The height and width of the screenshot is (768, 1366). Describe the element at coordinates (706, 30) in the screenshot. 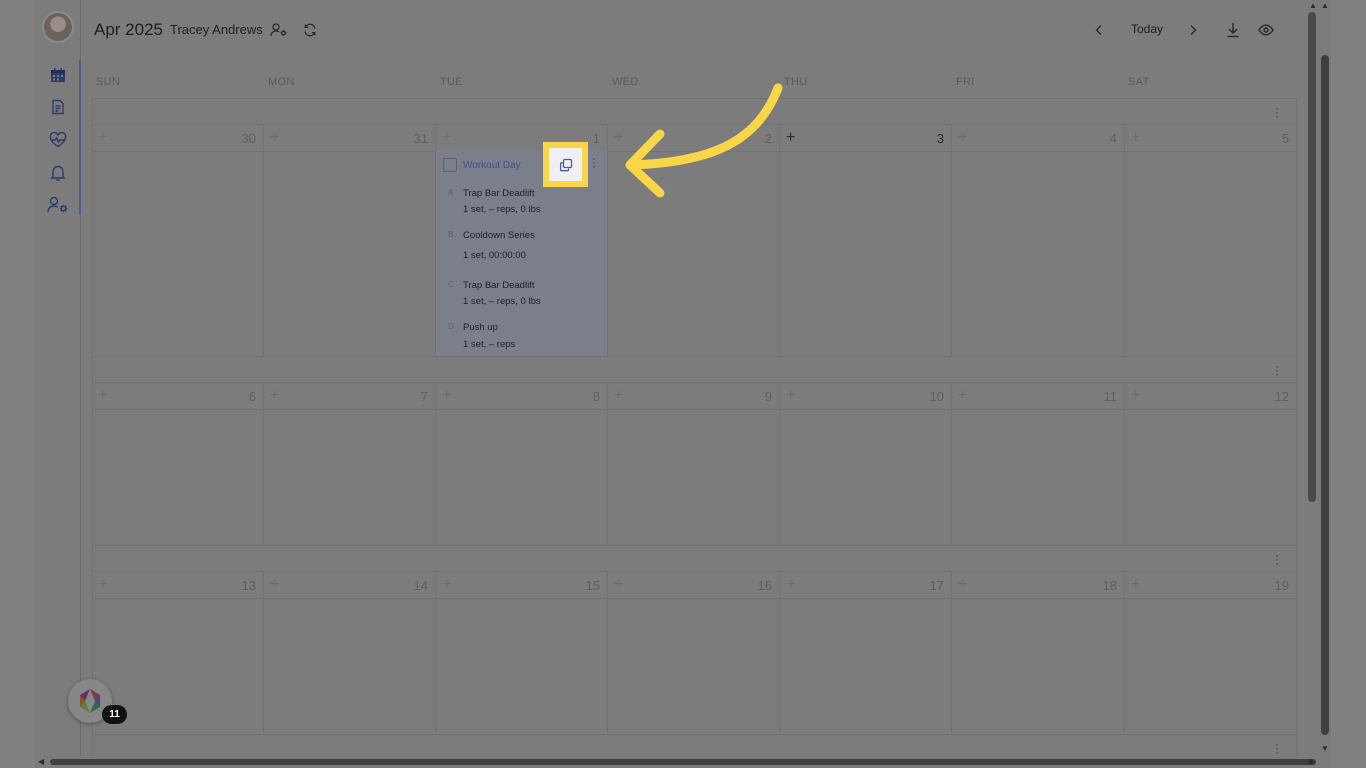

I see `top-bar: Apr 2025 Tracey Andrews Today` at that location.